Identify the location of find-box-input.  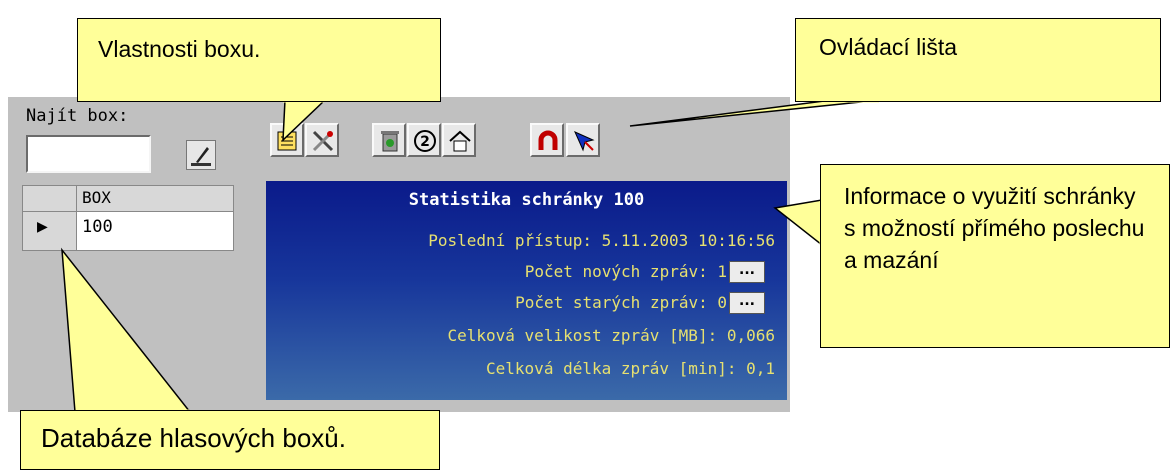
(88, 154).